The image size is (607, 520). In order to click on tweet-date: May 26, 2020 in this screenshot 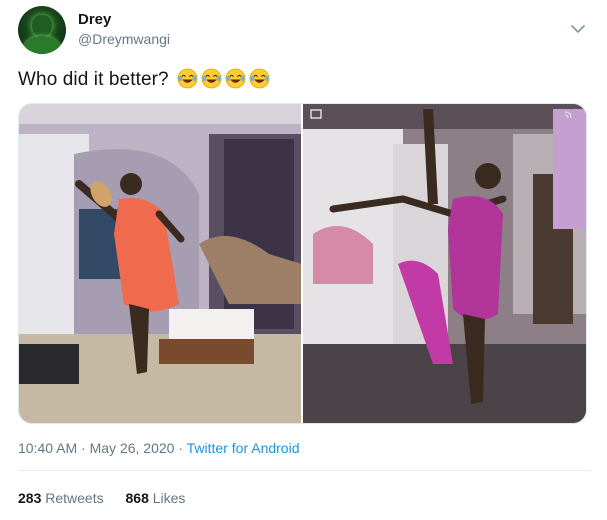, I will do `click(132, 448)`.